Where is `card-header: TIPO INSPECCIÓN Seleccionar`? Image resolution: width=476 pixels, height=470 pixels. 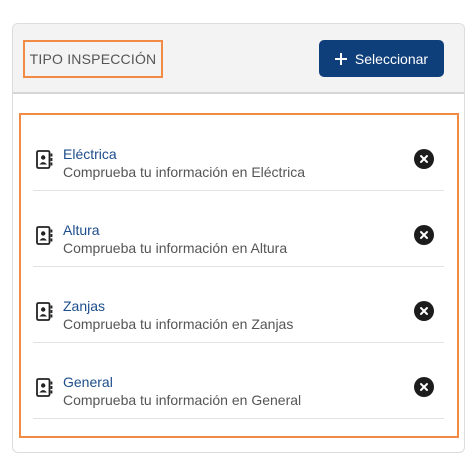
card-header: TIPO INSPECCIÓN Seleccionar is located at coordinates (238, 59).